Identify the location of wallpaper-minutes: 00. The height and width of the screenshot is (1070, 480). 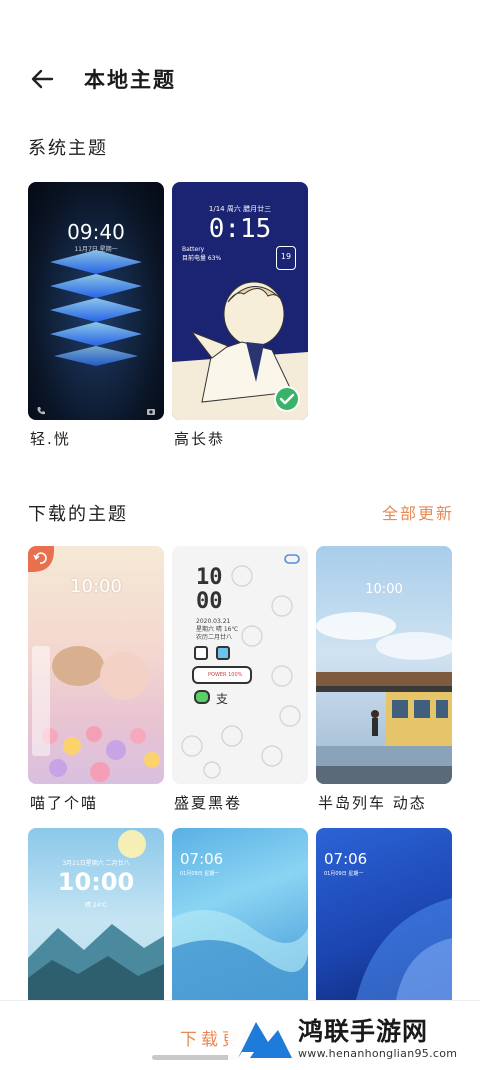
(209, 601).